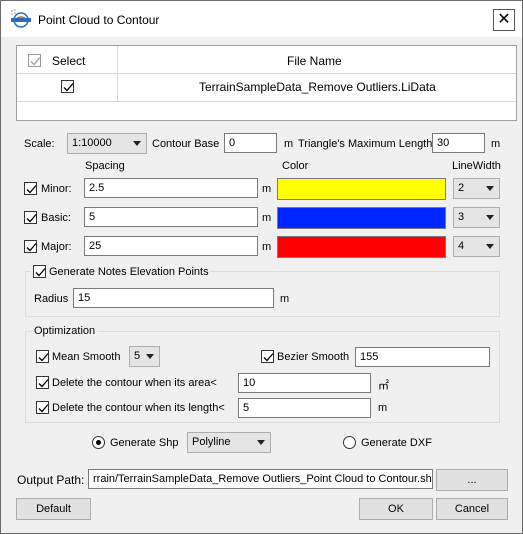  I want to click on row-checkbox, so click(67, 86).